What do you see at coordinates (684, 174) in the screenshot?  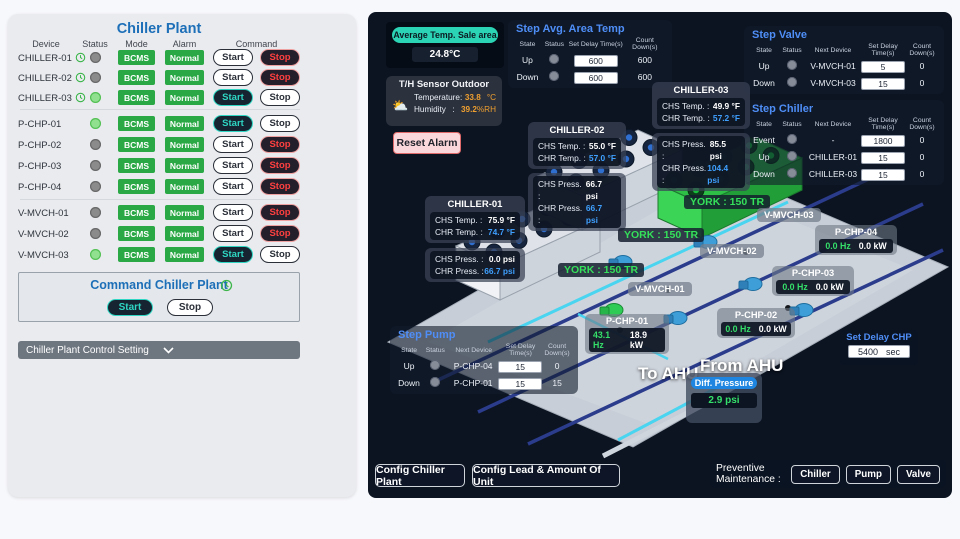 I see `chr-press-label: CHR Press. :` at bounding box center [684, 174].